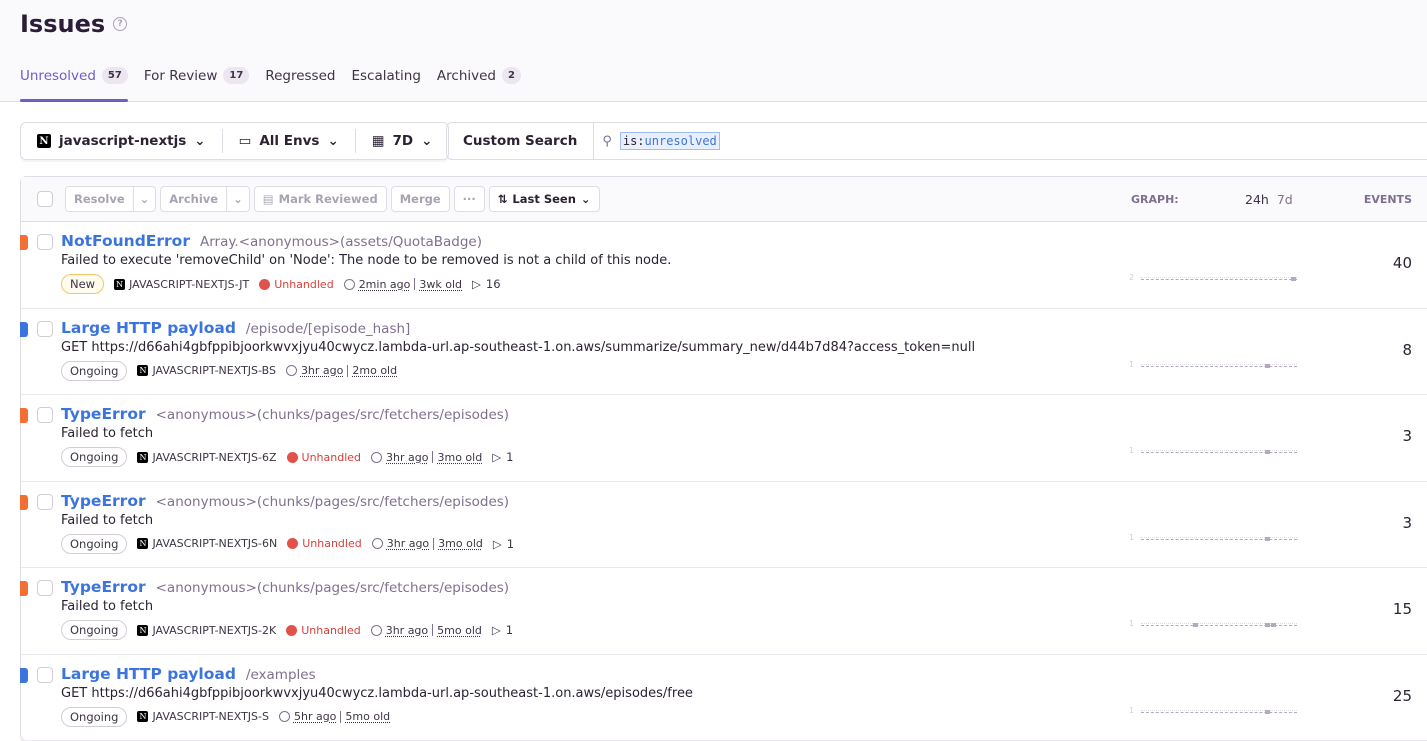 Image resolution: width=1427 pixels, height=741 pixels. I want to click on archive-button: Archive, so click(193, 199).